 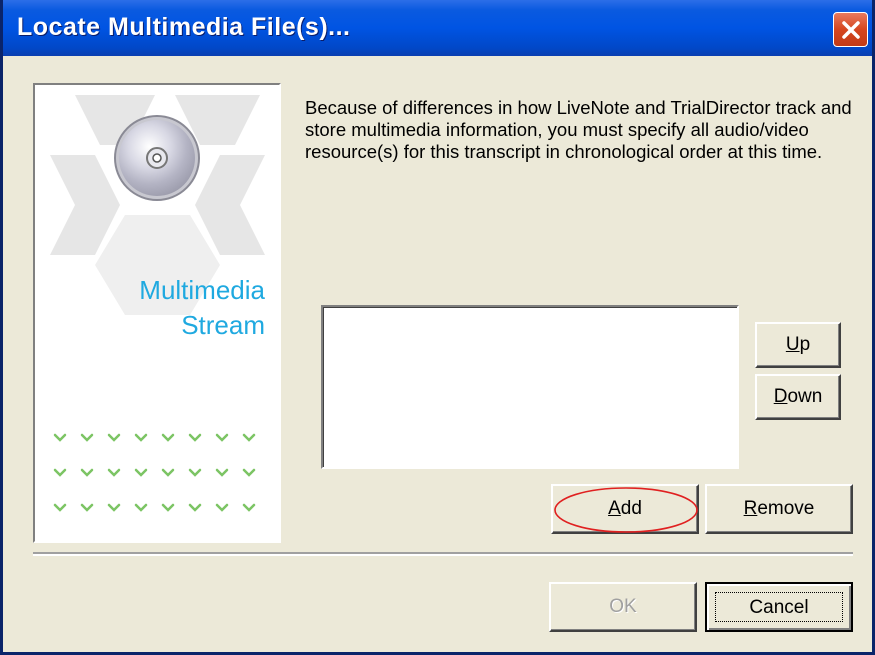 I want to click on close-button, so click(x=850, y=29).